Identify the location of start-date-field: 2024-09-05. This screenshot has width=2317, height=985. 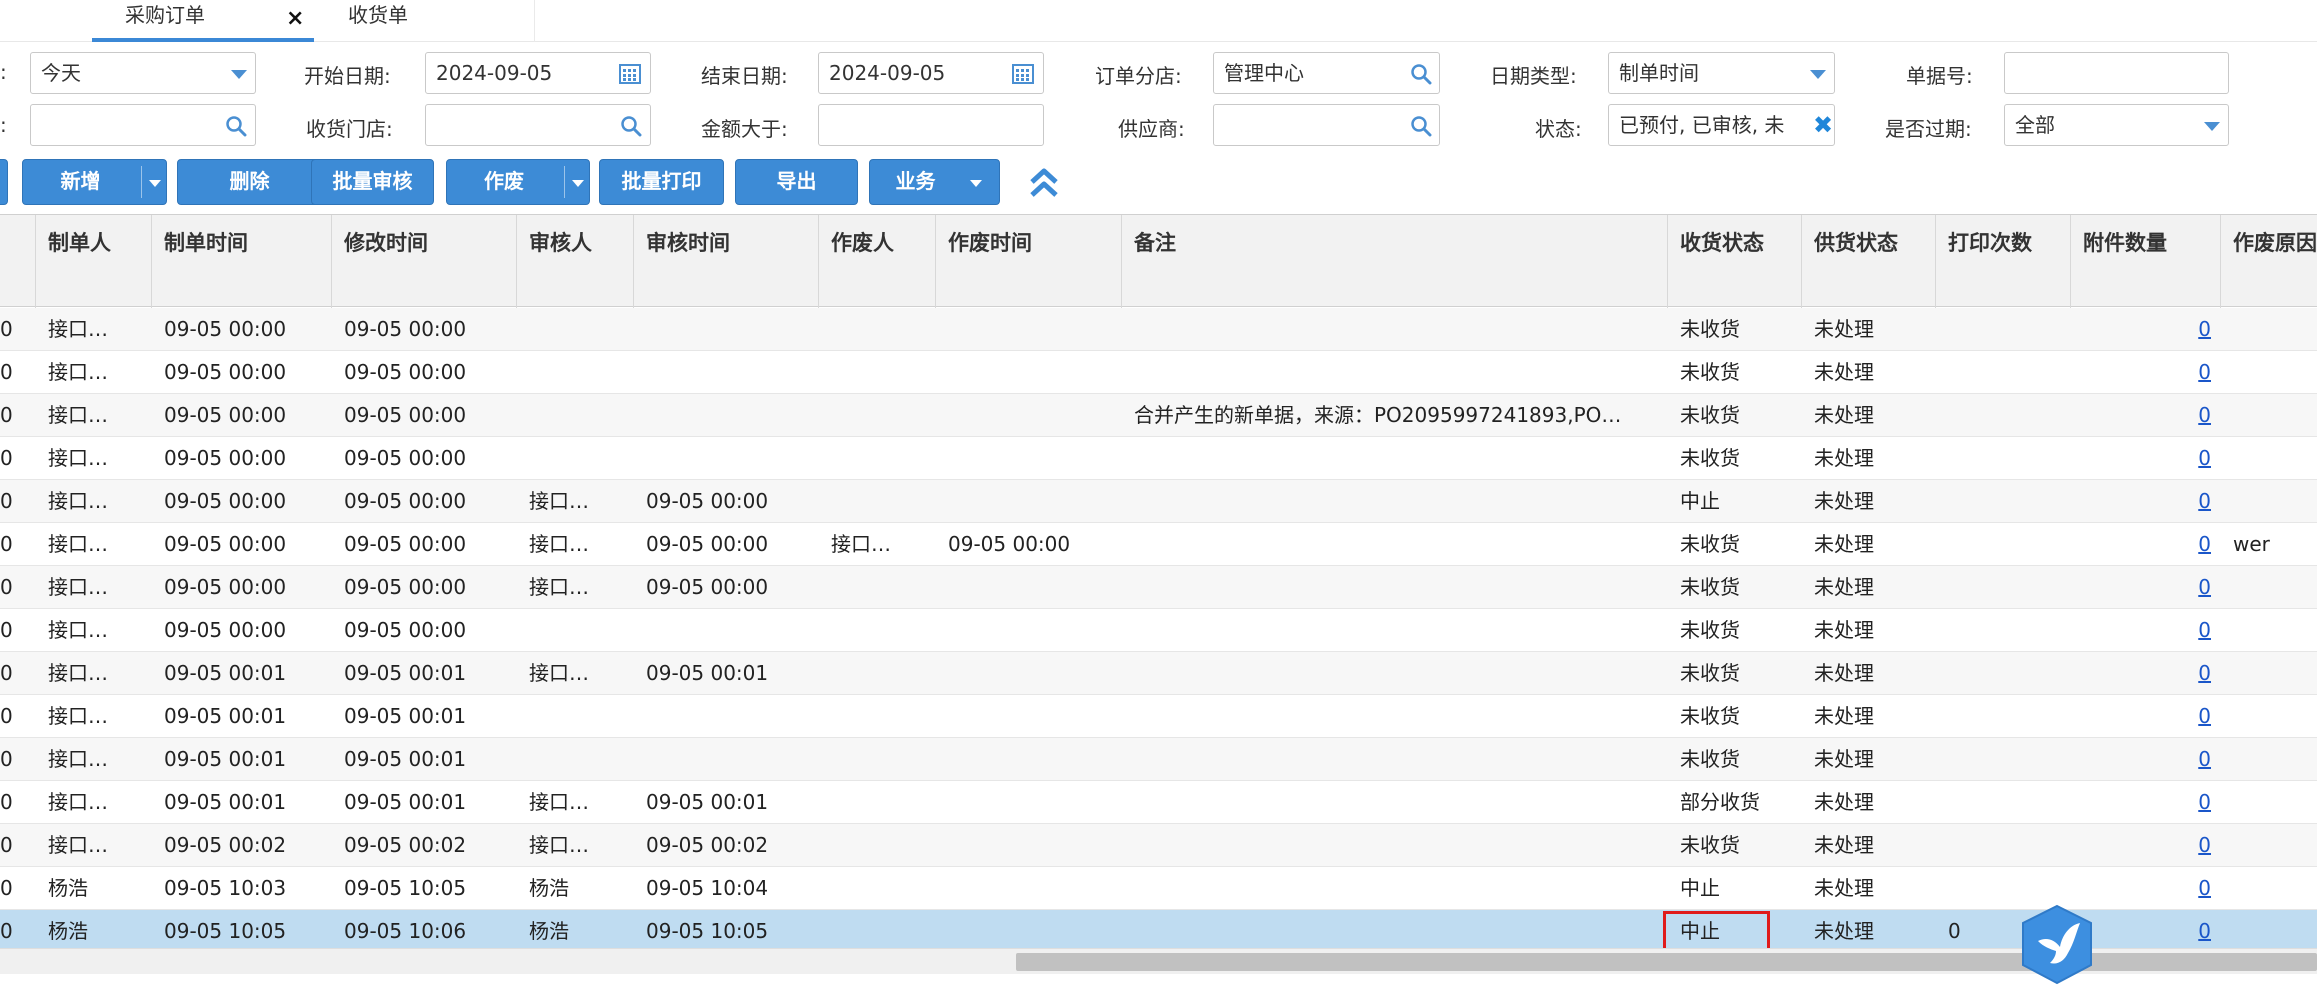
(538, 73).